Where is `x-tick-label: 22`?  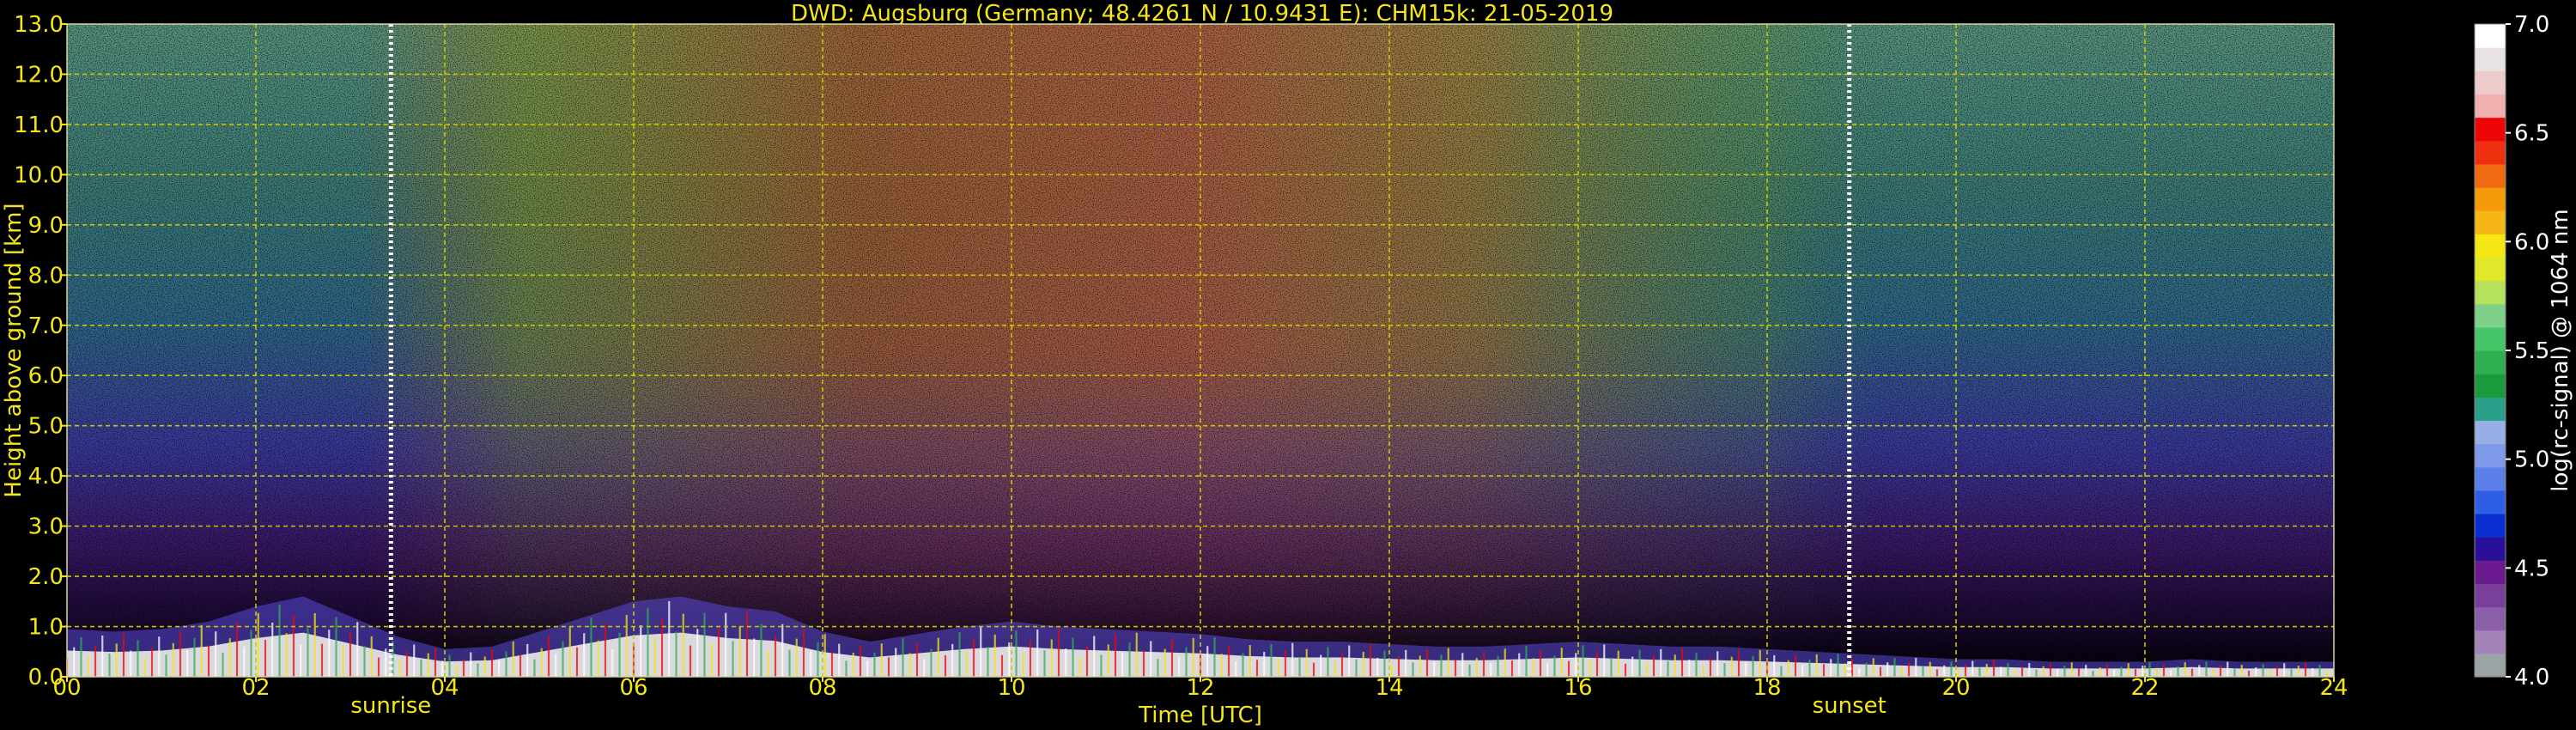
x-tick-label: 22 is located at coordinates (2144, 688).